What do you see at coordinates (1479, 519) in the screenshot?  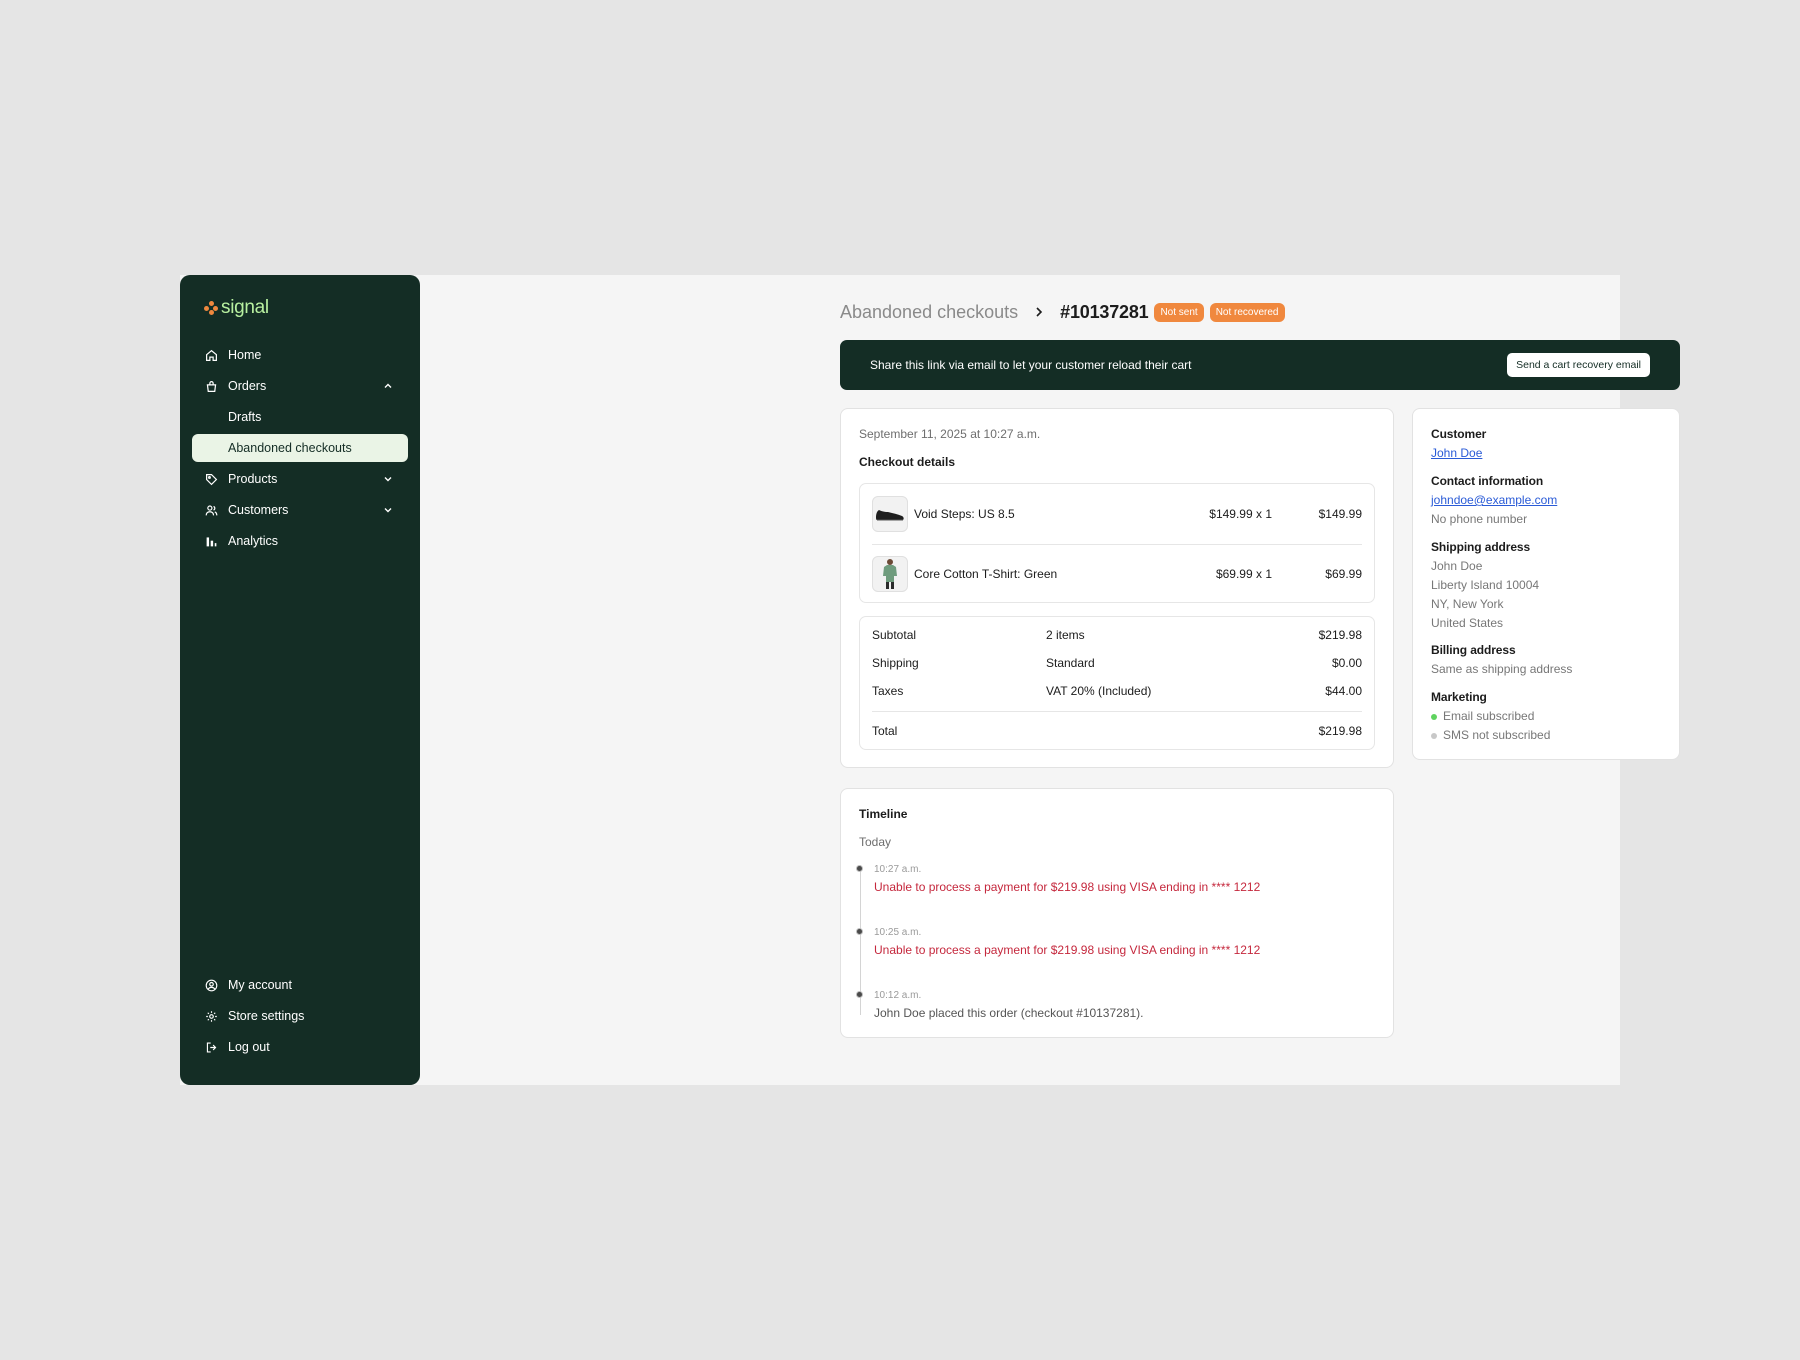 I see `customer-phone: No phone number` at bounding box center [1479, 519].